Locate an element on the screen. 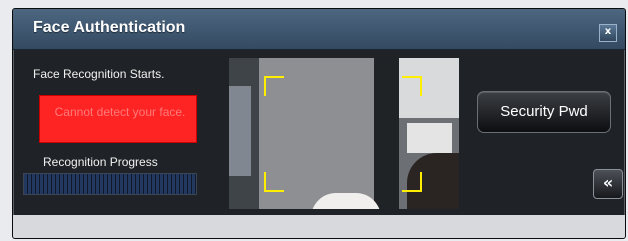 The width and height of the screenshot is (628, 241). camera-door is located at coordinates (386, 133).